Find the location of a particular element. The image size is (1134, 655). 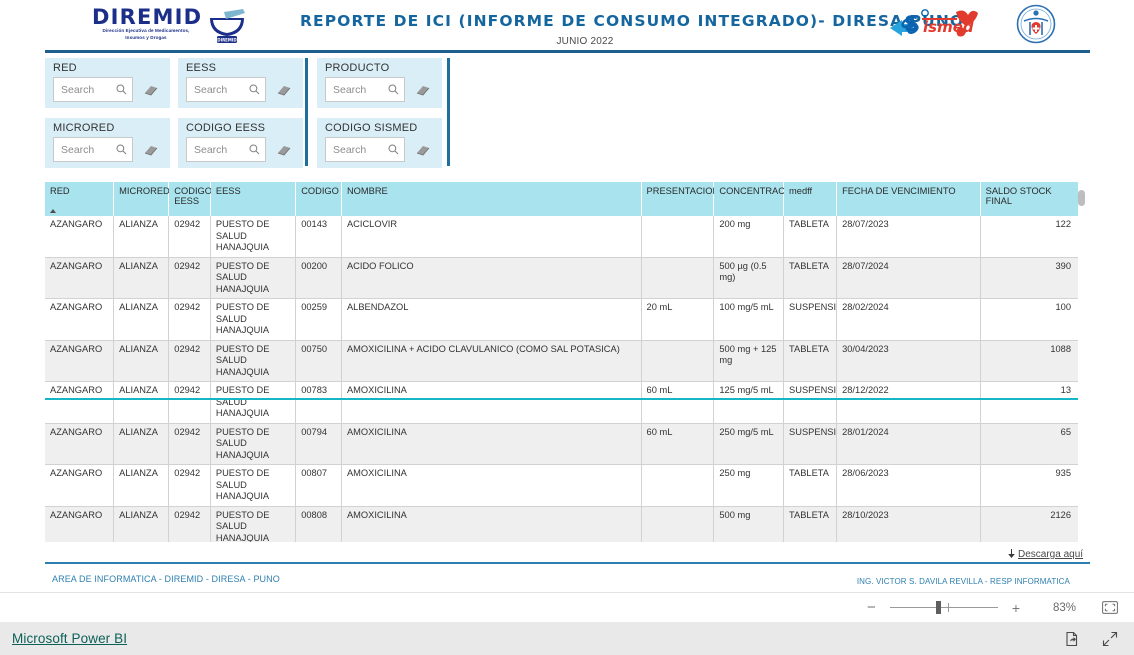

column-header-saldo-stock-final: SALDO STOCK FINAL is located at coordinates (1029, 199).